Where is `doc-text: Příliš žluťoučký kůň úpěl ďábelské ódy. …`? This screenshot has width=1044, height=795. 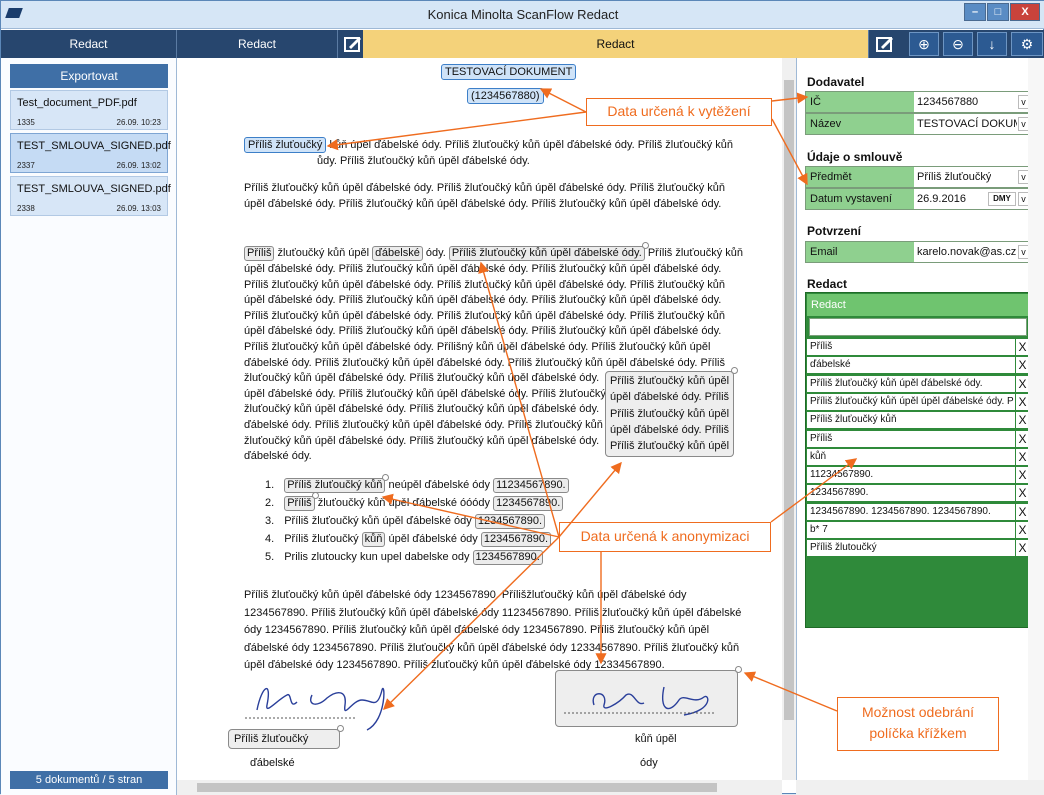
doc-text: Příliš žluťoučký kůň úpěl ďábelské ódy. … is located at coordinates (477, 347).